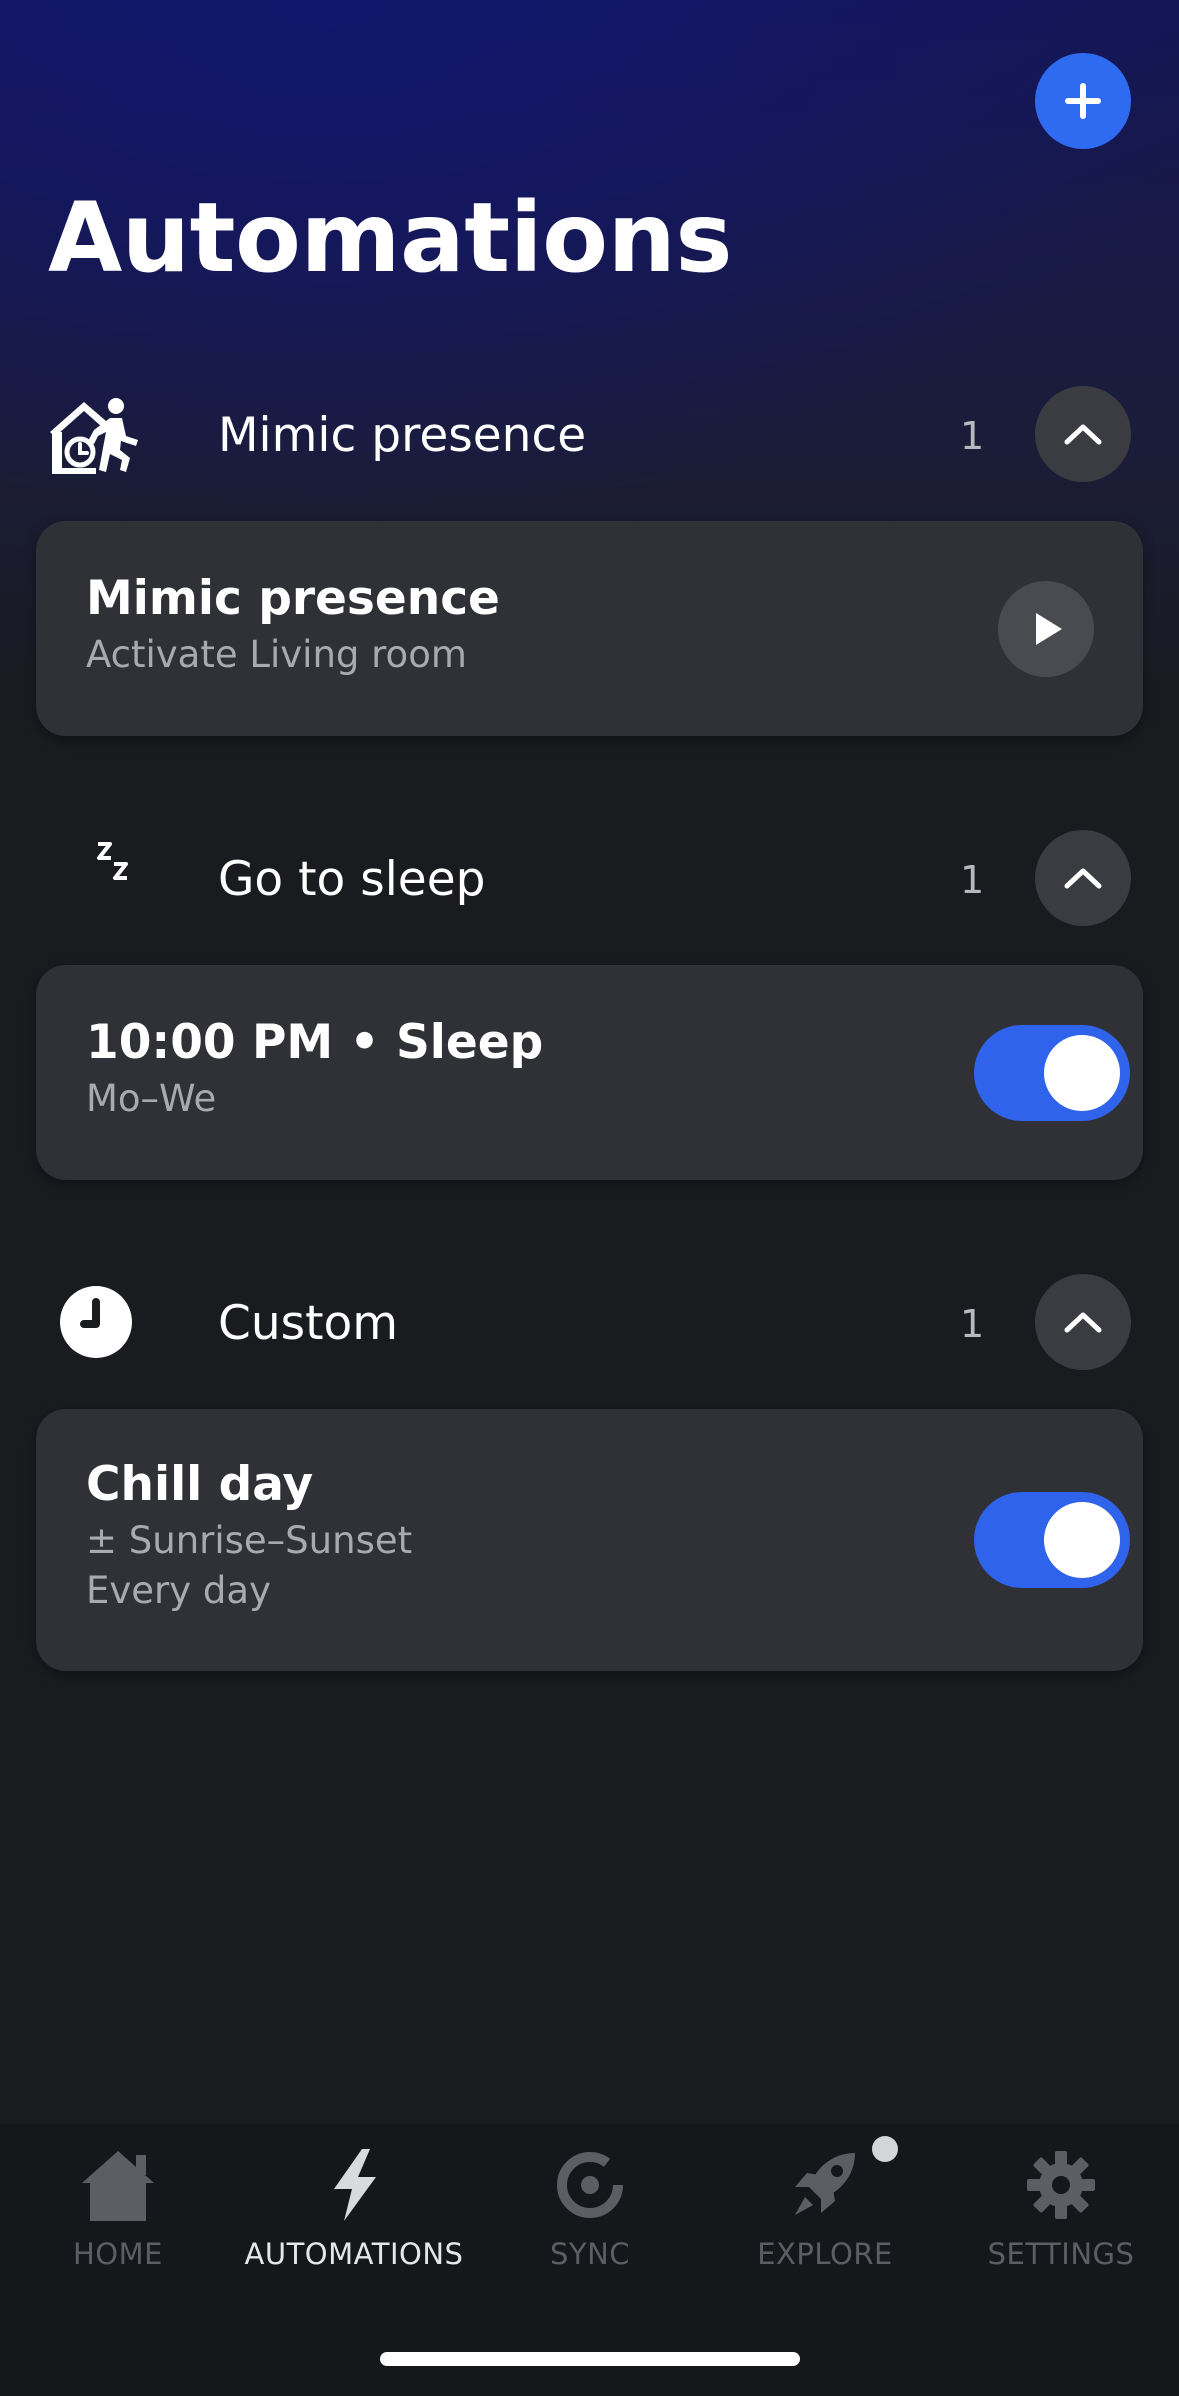 The image size is (1179, 2396). I want to click on tab-settings: SETTINGS, so click(1061, 2219).